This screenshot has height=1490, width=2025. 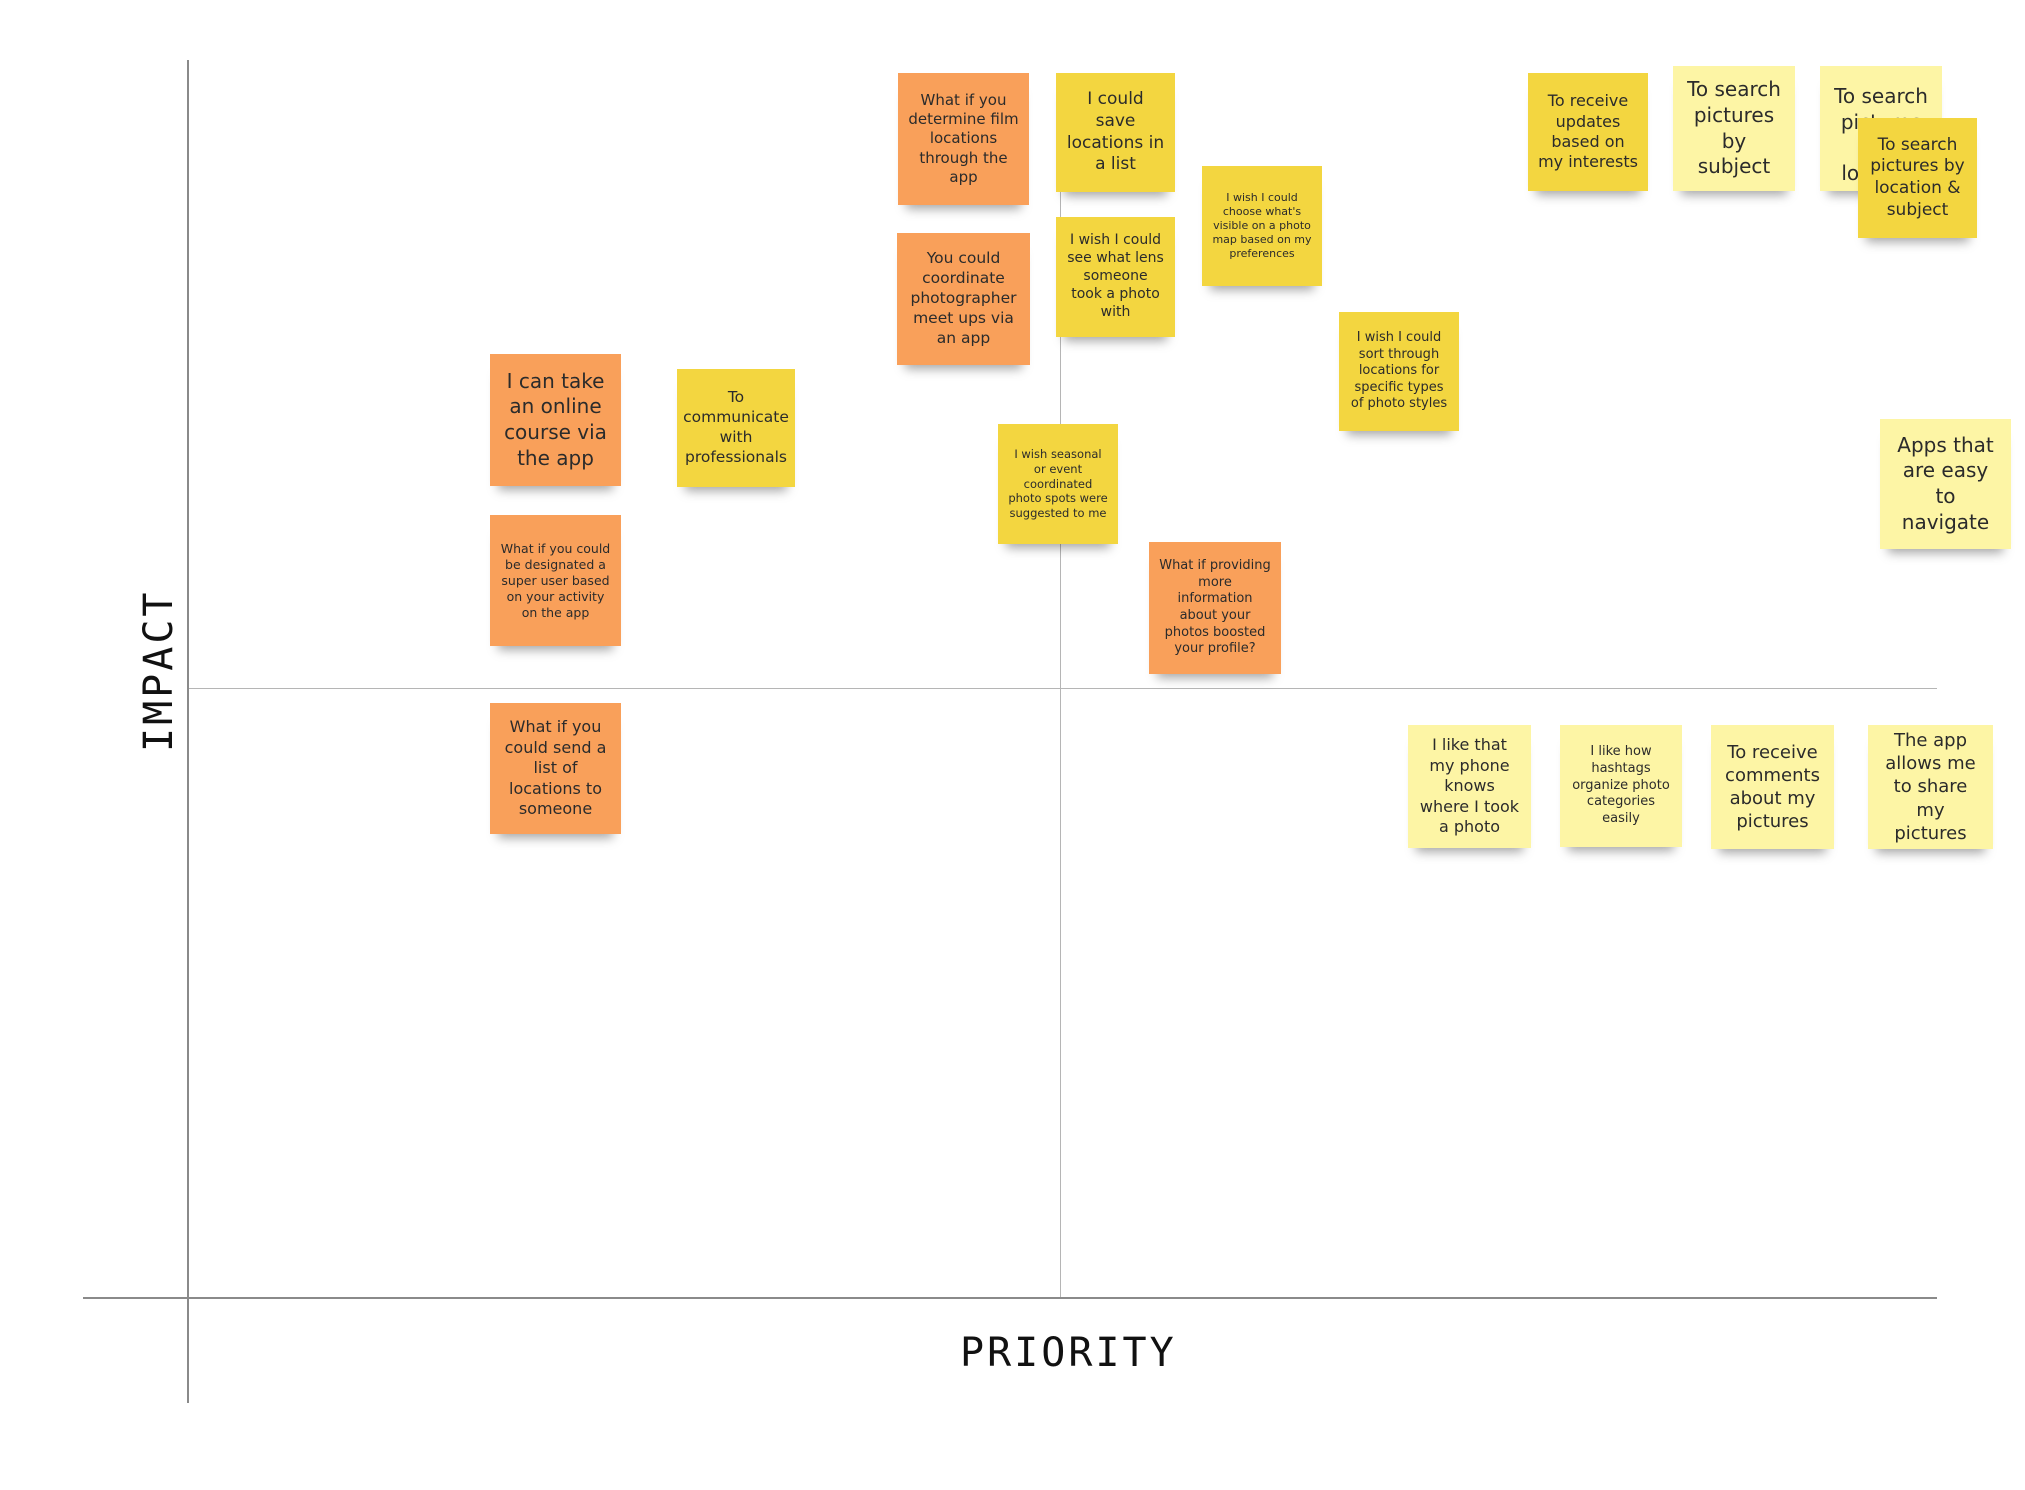 I want to click on sticky-note-communicate-pros: To communicate with professionals, so click(x=736, y=428).